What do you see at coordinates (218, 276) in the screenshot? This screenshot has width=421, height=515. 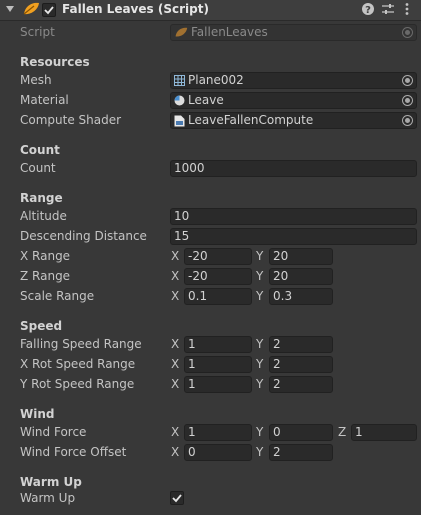 I see `z-range-x-input: -20` at bounding box center [218, 276].